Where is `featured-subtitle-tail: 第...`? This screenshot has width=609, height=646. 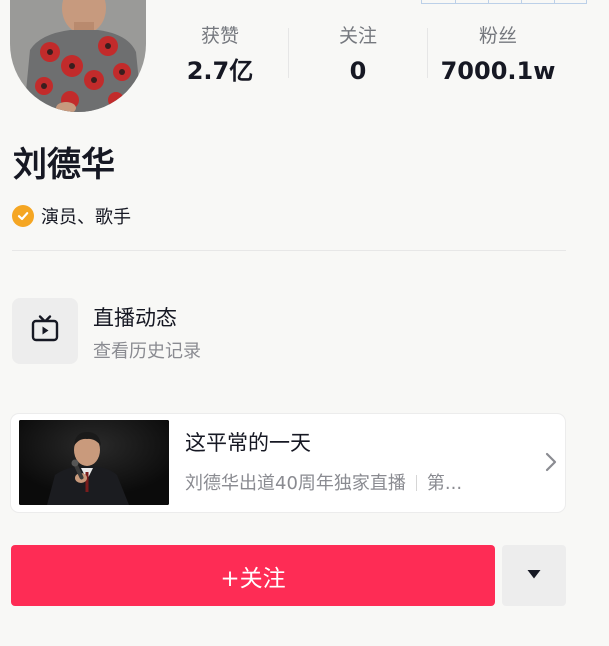
featured-subtitle-tail: 第... is located at coordinates (444, 483).